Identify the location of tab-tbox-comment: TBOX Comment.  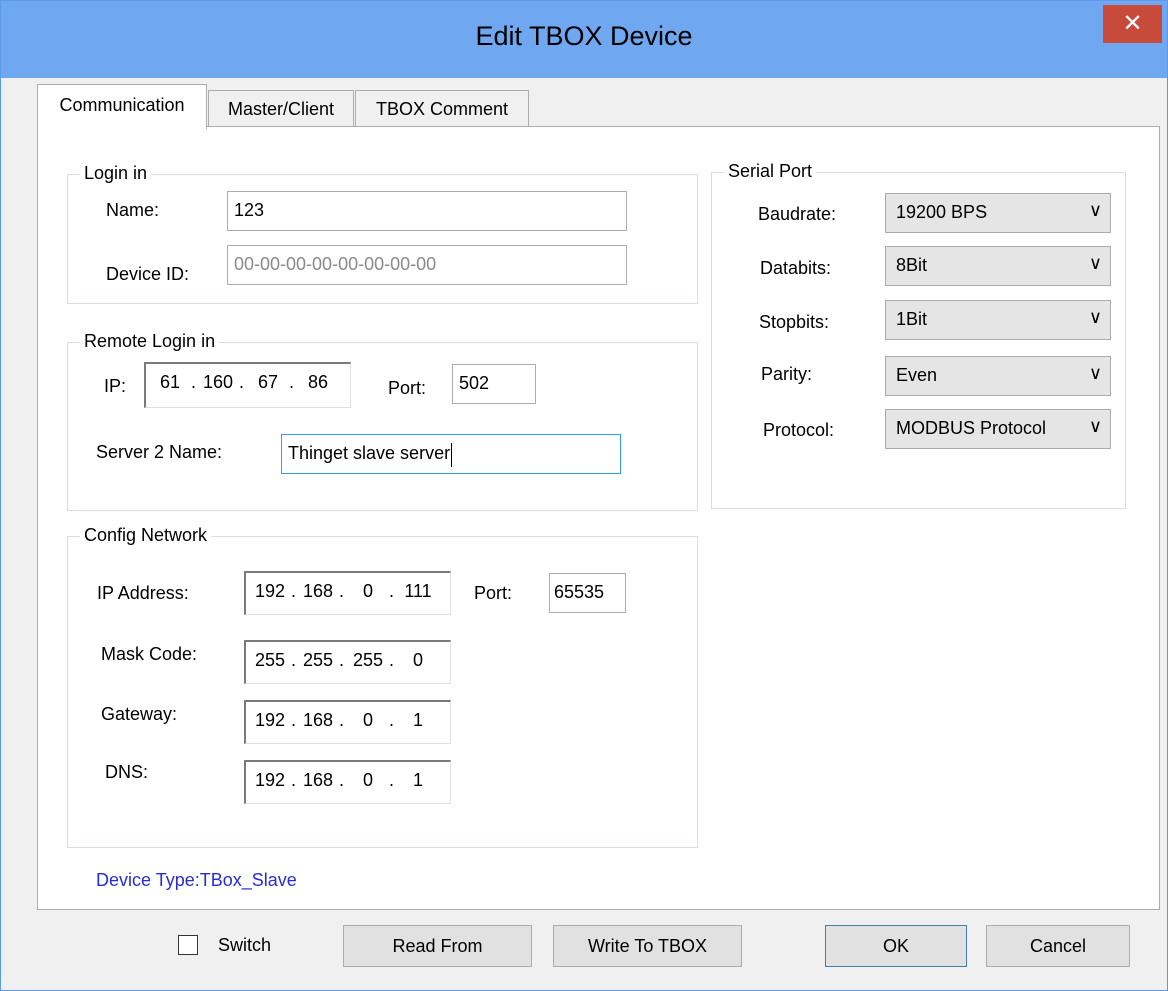
(442, 108).